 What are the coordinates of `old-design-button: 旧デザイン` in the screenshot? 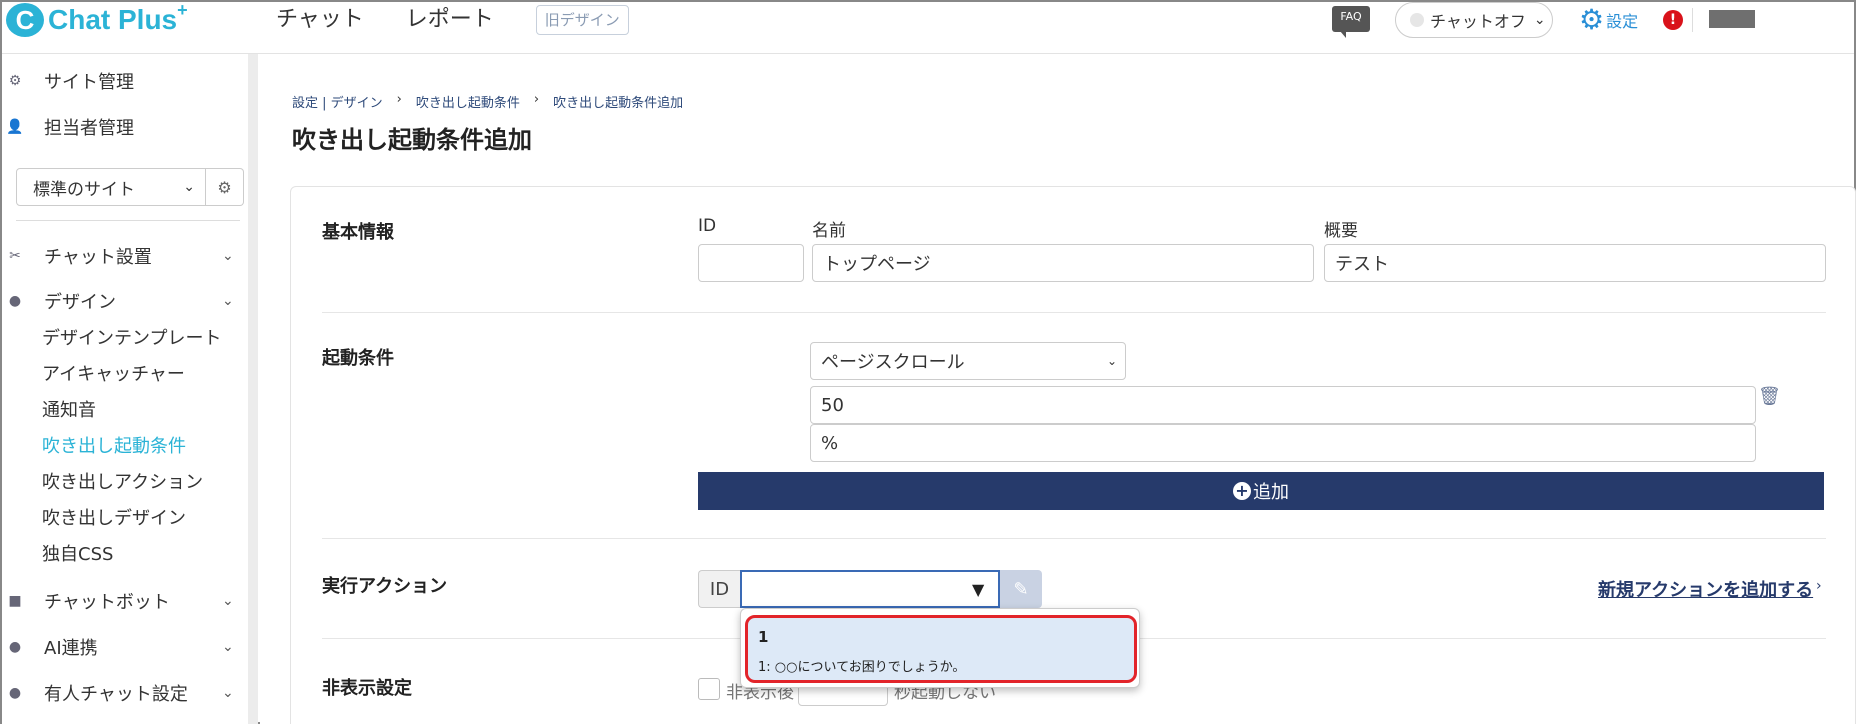 It's located at (582, 20).